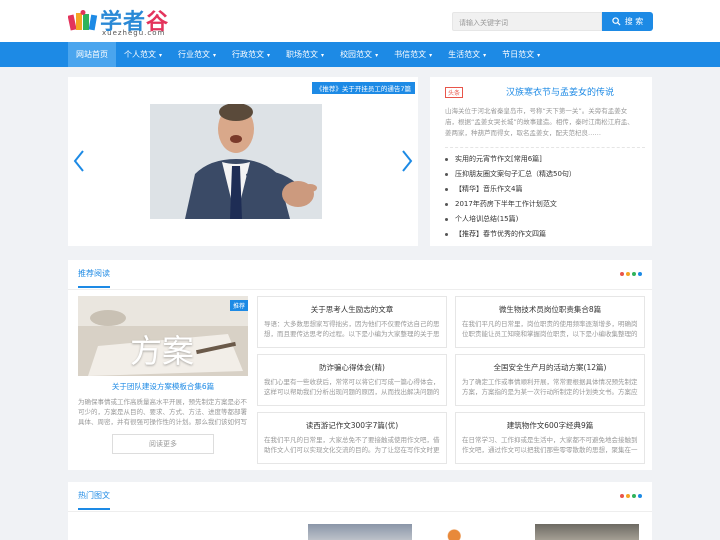  What do you see at coordinates (360, 275) in the screenshot?
I see `recommend-header: 推荐阅读` at bounding box center [360, 275].